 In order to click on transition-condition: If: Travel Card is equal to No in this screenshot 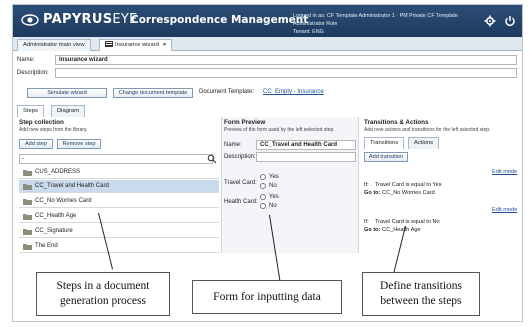, I will do `click(402, 222)`.